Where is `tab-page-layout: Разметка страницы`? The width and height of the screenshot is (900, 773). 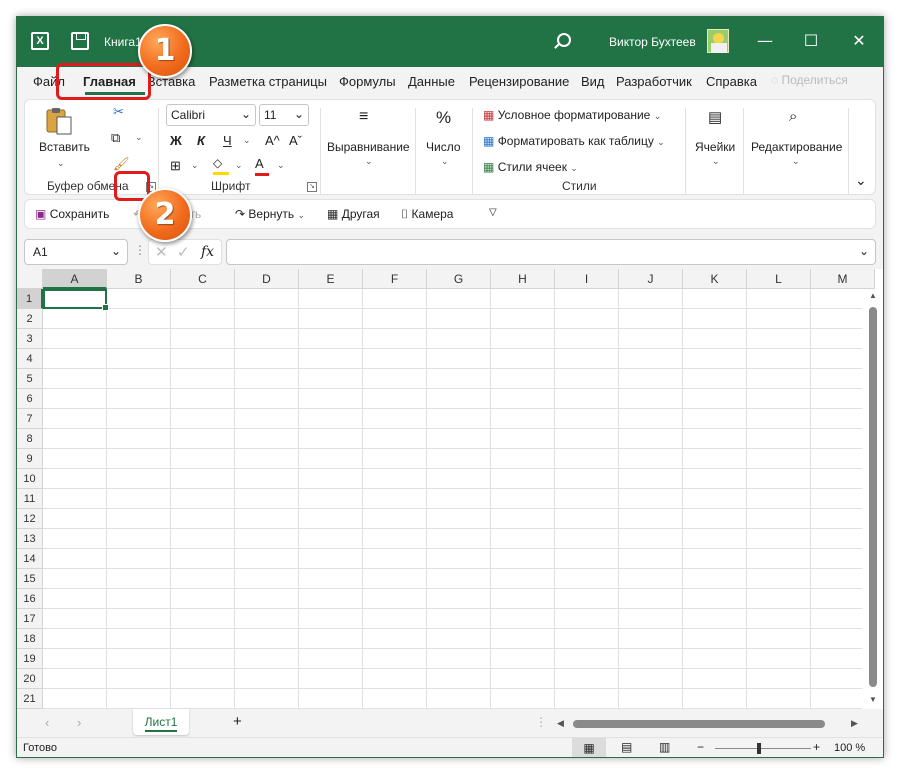 tab-page-layout: Разметка страницы is located at coordinates (268, 81).